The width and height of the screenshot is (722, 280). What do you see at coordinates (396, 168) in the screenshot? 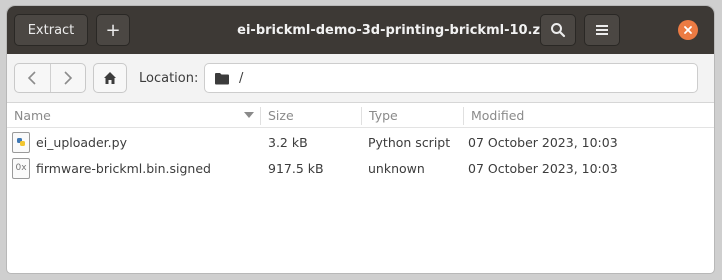
I see `file-type: unknown` at bounding box center [396, 168].